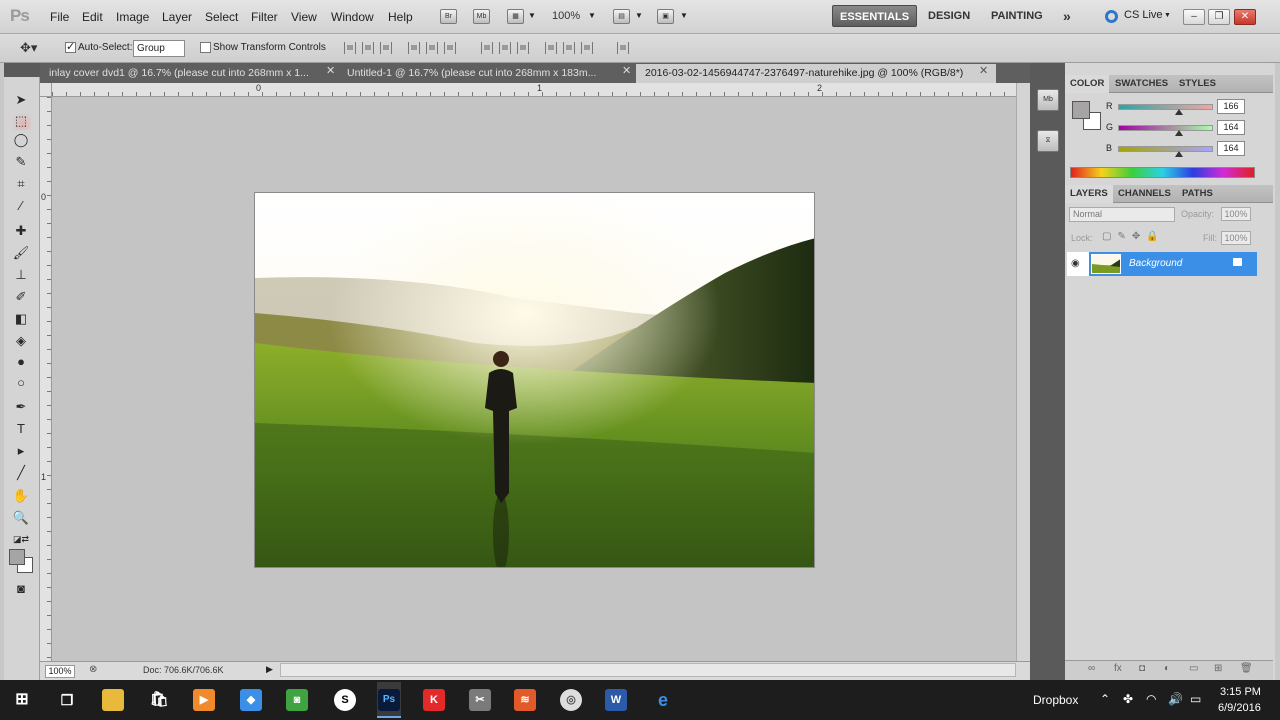 This screenshot has height=720, width=1280. I want to click on type-tool-icon: T, so click(21, 429).